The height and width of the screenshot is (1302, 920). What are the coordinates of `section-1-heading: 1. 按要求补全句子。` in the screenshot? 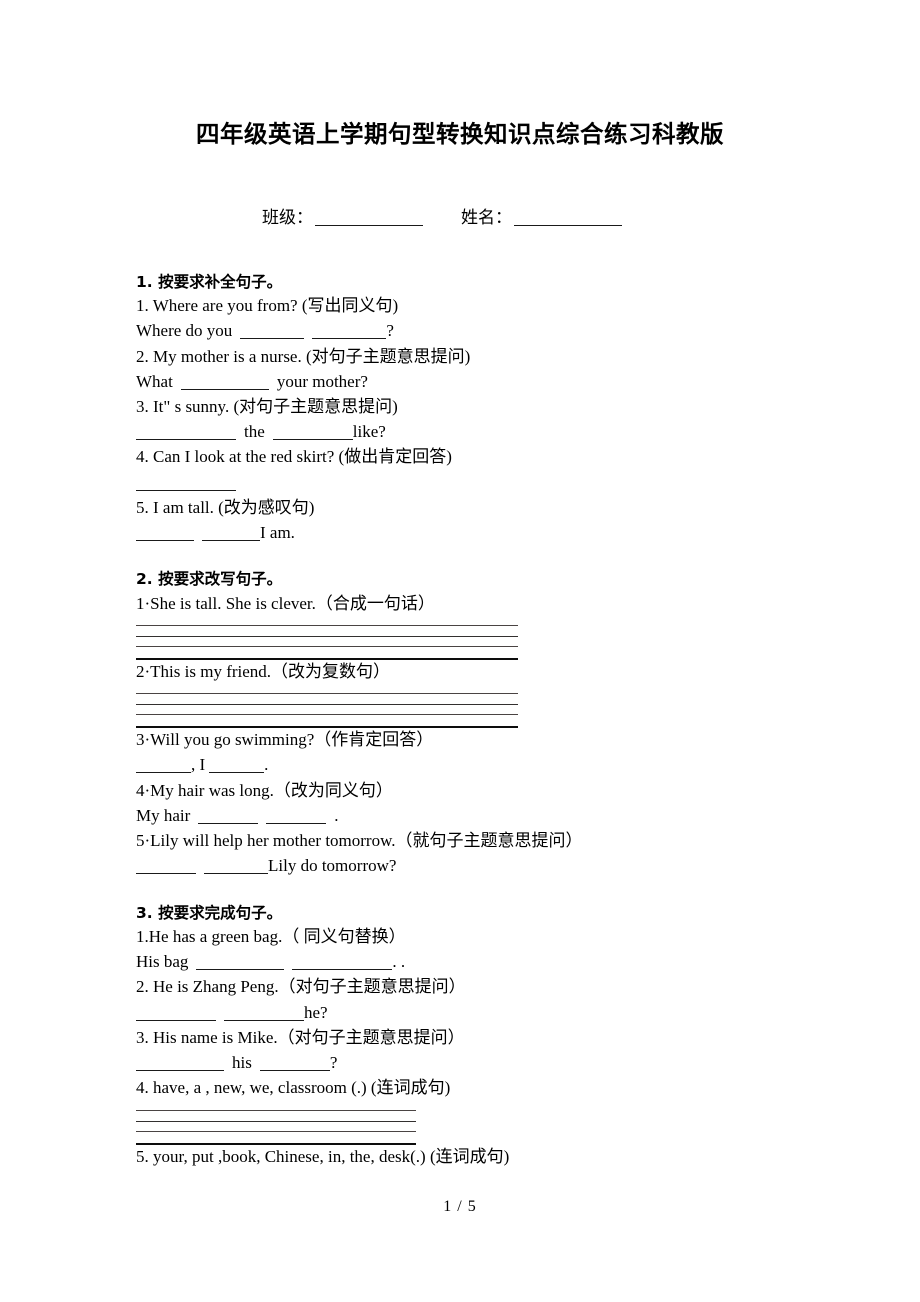 It's located at (209, 281).